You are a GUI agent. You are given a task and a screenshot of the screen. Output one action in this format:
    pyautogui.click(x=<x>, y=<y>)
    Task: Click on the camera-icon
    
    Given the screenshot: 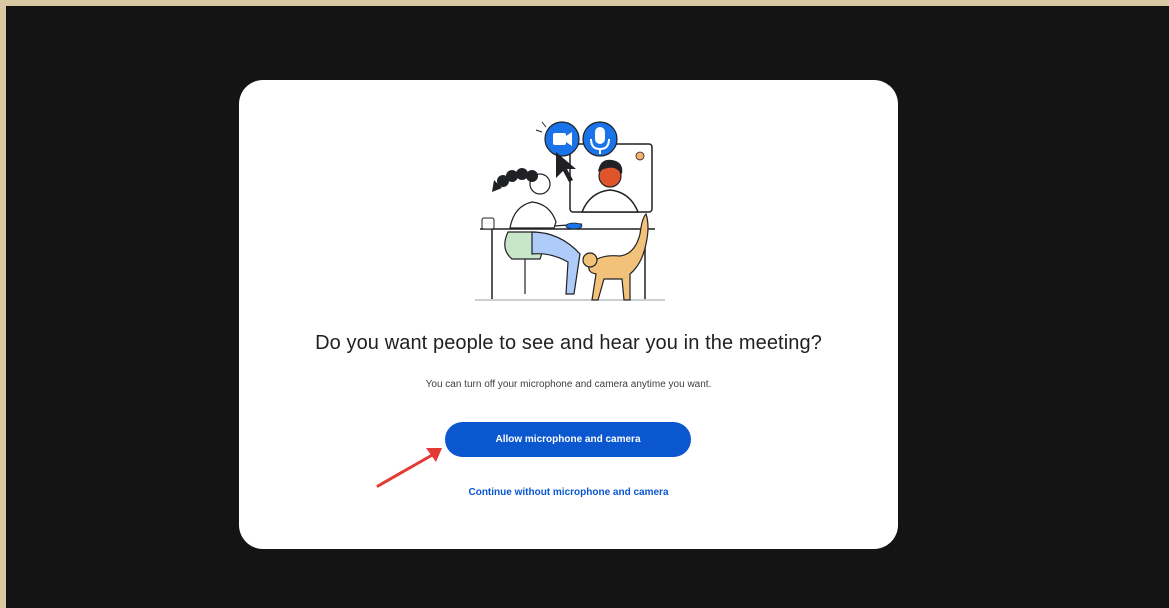 What is the action you would take?
    pyautogui.click(x=562, y=139)
    